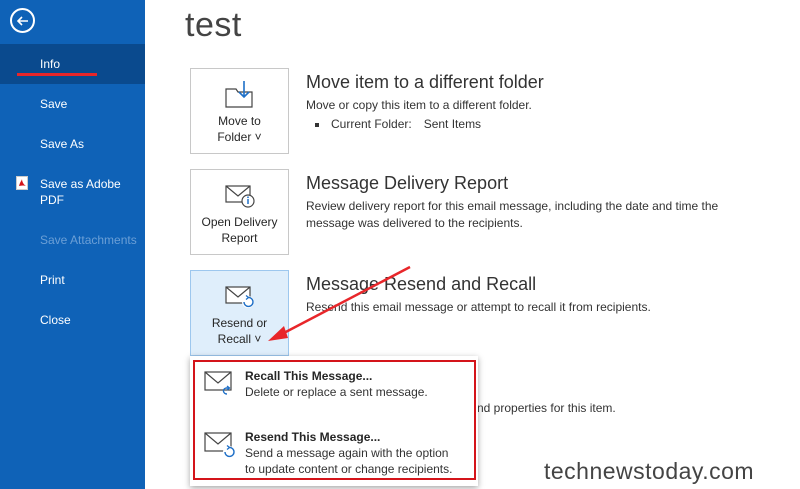  What do you see at coordinates (649, 471) in the screenshot?
I see `watermark: technewstoday.com` at bounding box center [649, 471].